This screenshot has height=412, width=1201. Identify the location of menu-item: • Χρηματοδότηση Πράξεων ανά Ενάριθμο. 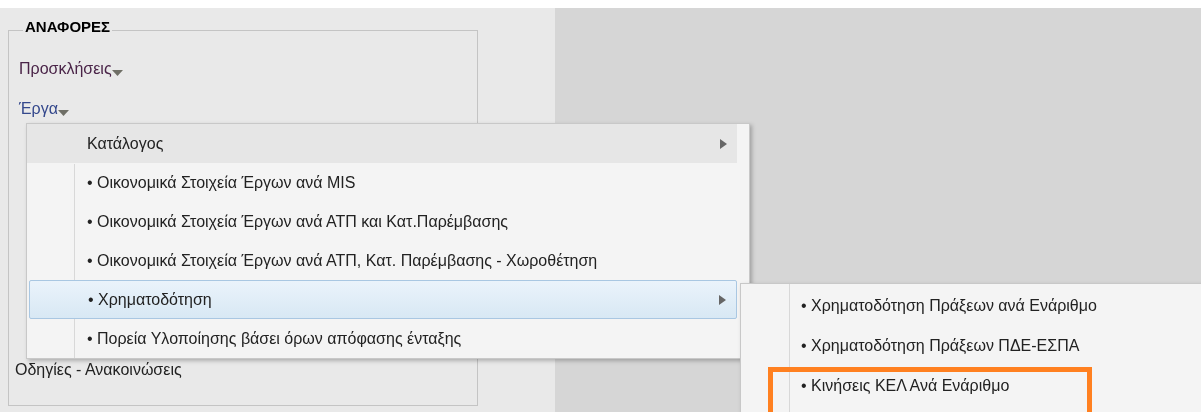
(971, 306).